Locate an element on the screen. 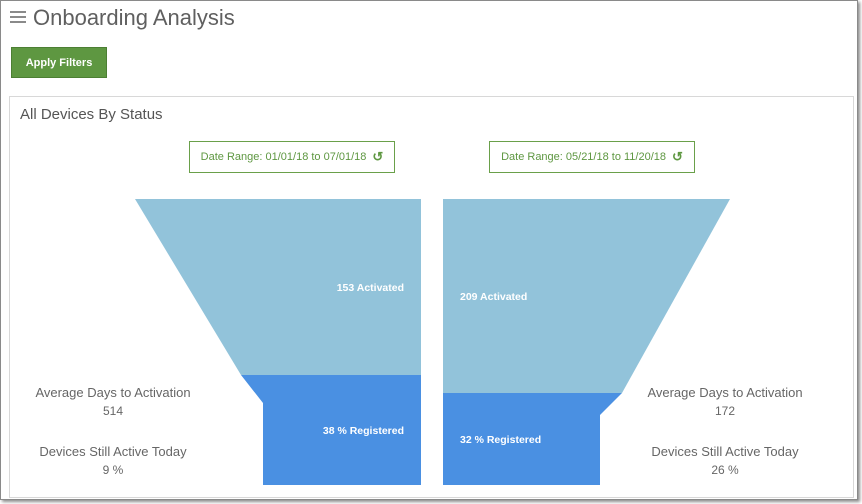  left-still-active-value: 9 % is located at coordinates (113, 470).